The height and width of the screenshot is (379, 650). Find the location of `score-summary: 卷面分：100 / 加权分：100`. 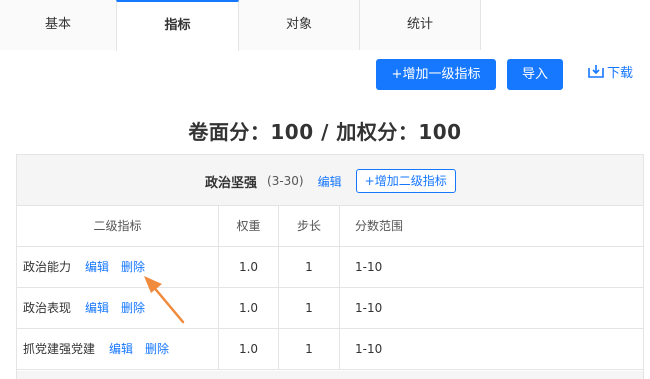

score-summary: 卷面分：100 / 加权分：100 is located at coordinates (325, 132).